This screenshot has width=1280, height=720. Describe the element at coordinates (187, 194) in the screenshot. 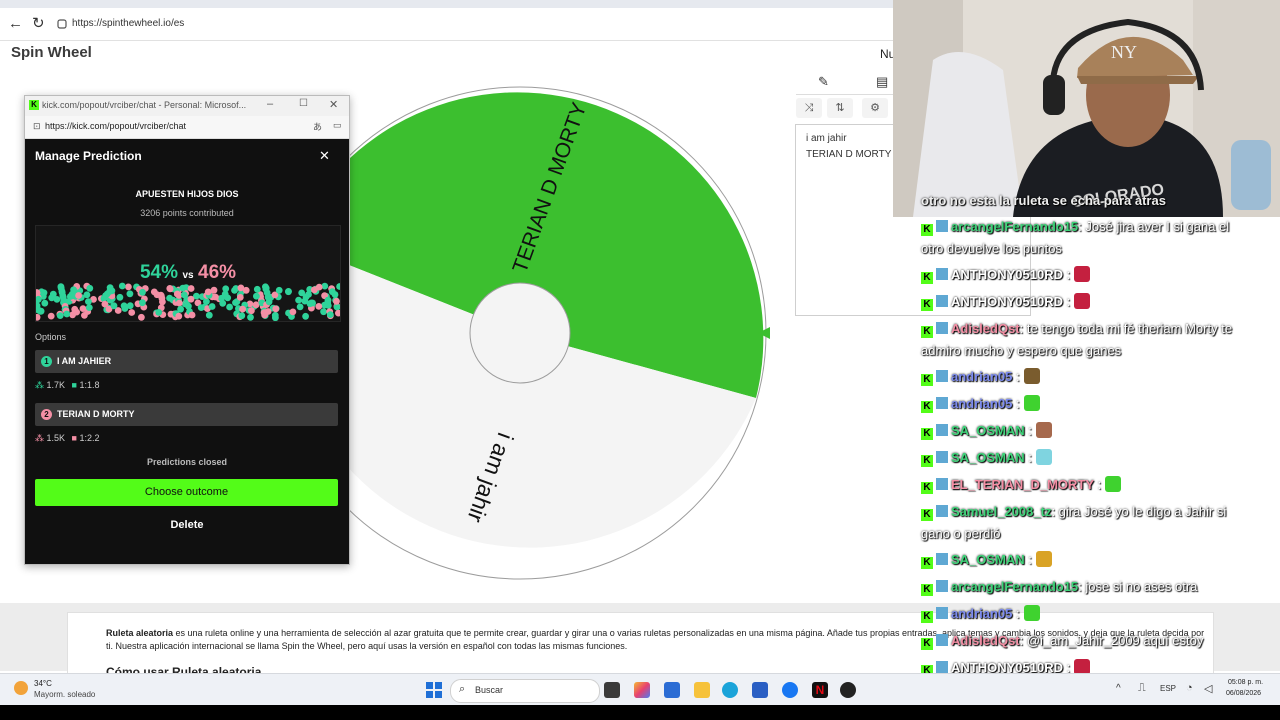

I see `prediction-question: APUESTEN HIJOS DIOS` at that location.